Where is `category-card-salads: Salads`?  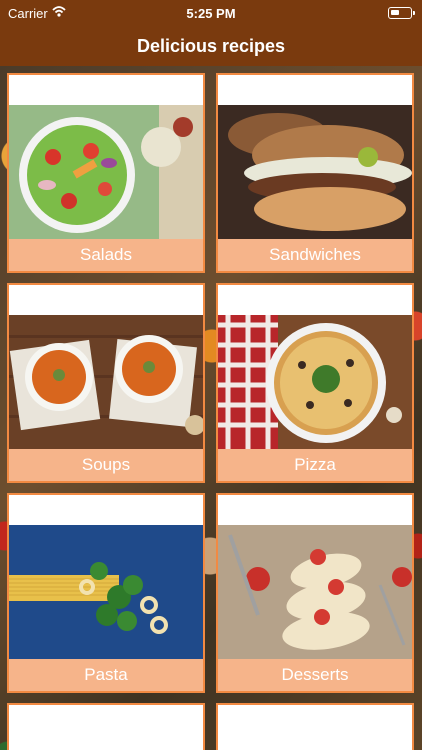
category-card-salads: Salads is located at coordinates (106, 173).